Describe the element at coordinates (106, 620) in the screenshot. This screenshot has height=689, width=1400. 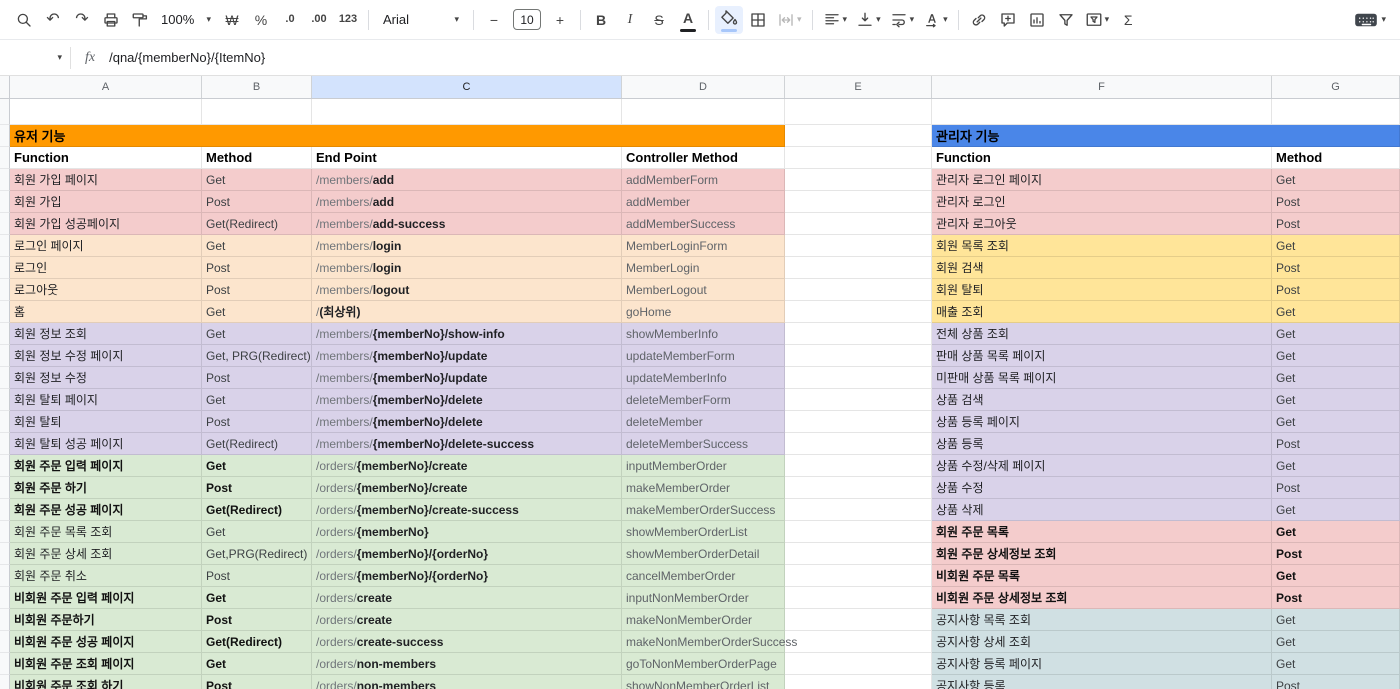
I see `cell-function: 비회원 주문하기` at that location.